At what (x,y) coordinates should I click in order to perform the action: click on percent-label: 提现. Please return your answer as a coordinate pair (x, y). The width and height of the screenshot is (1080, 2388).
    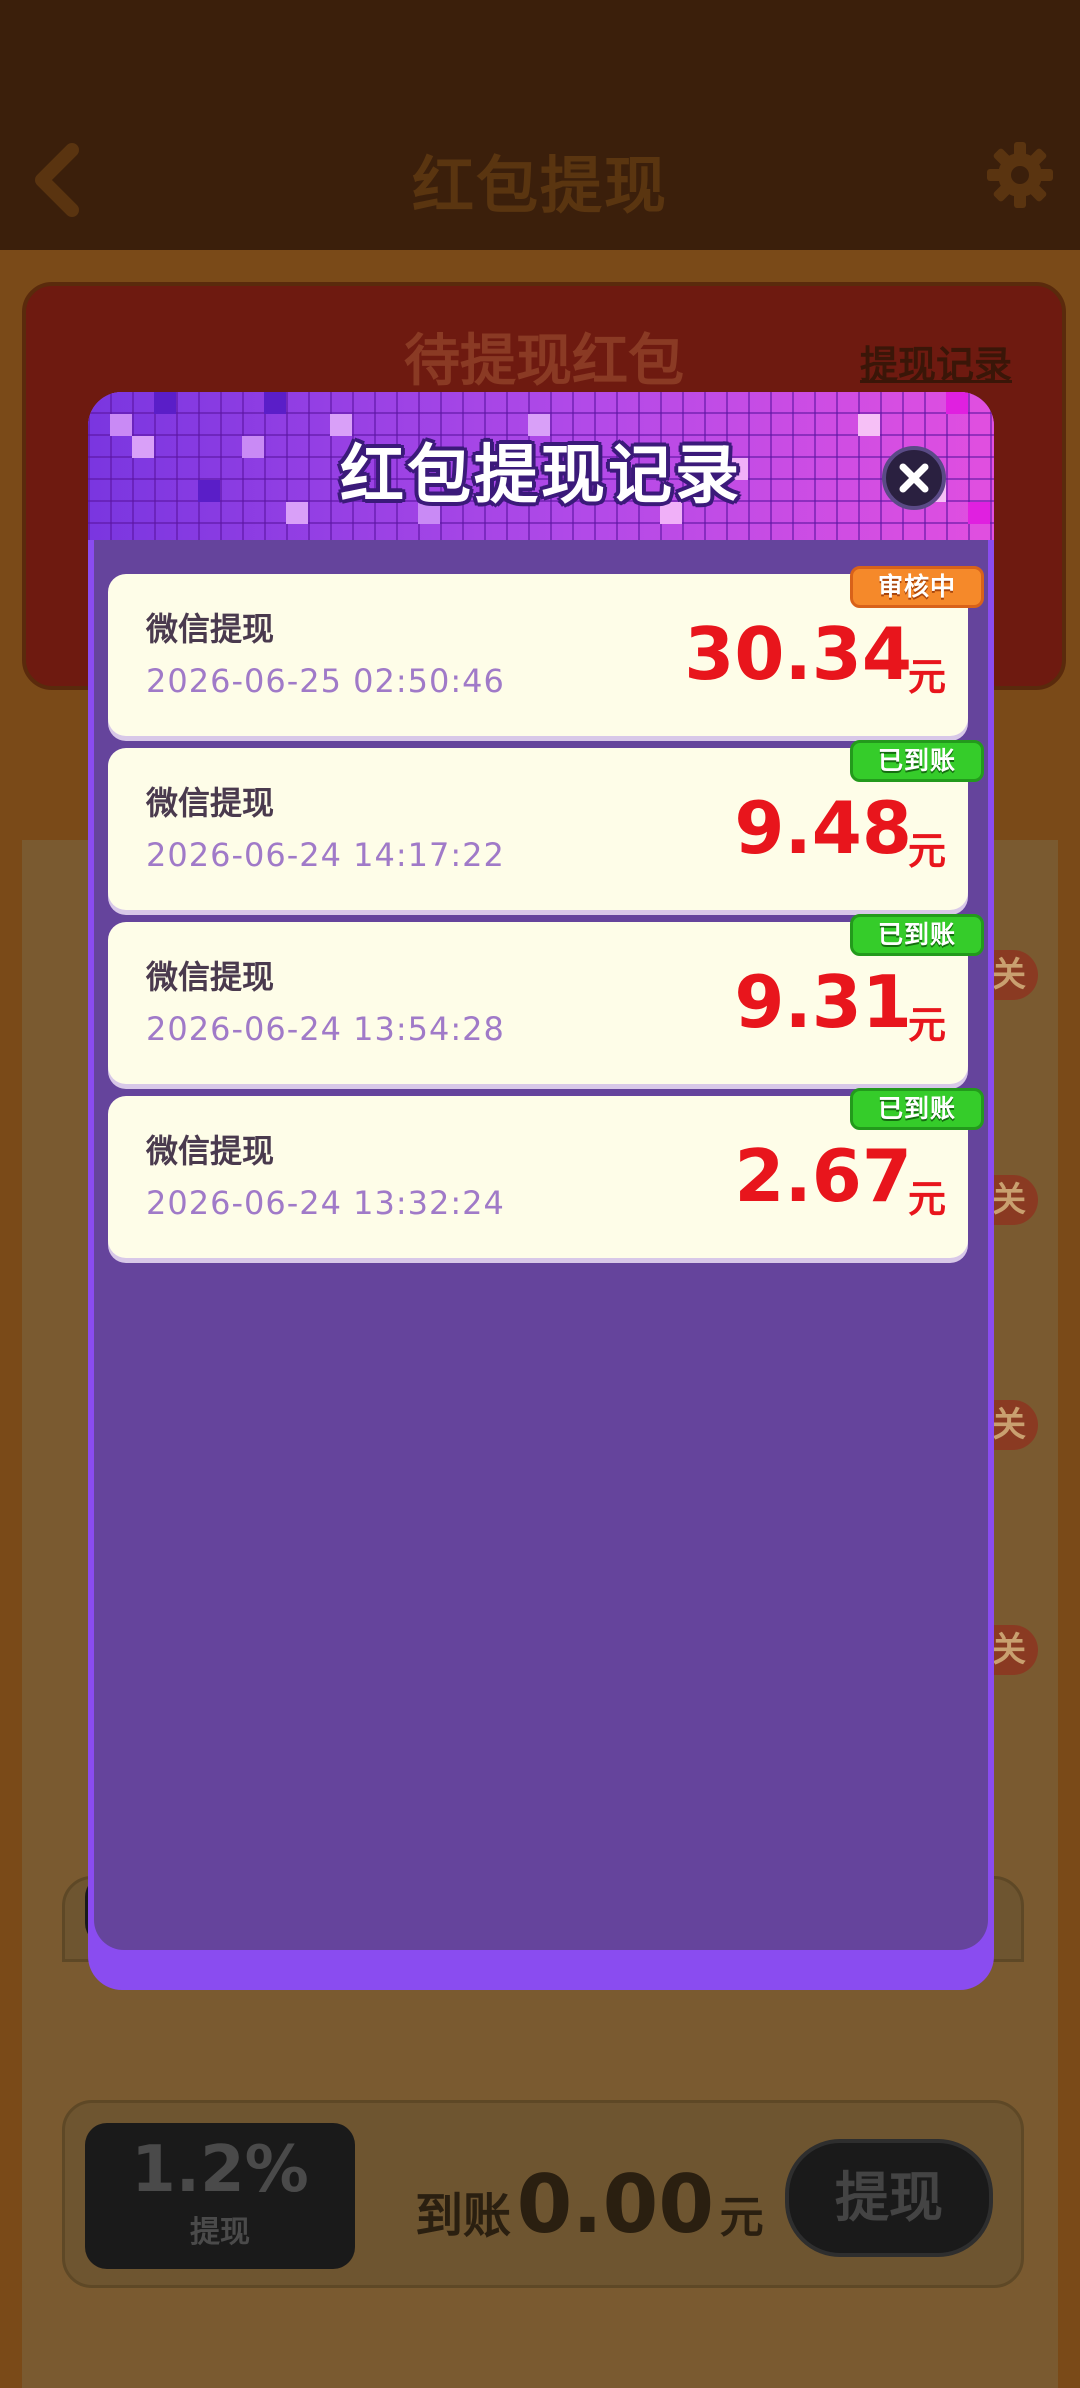
    Looking at the image, I should click on (220, 2232).